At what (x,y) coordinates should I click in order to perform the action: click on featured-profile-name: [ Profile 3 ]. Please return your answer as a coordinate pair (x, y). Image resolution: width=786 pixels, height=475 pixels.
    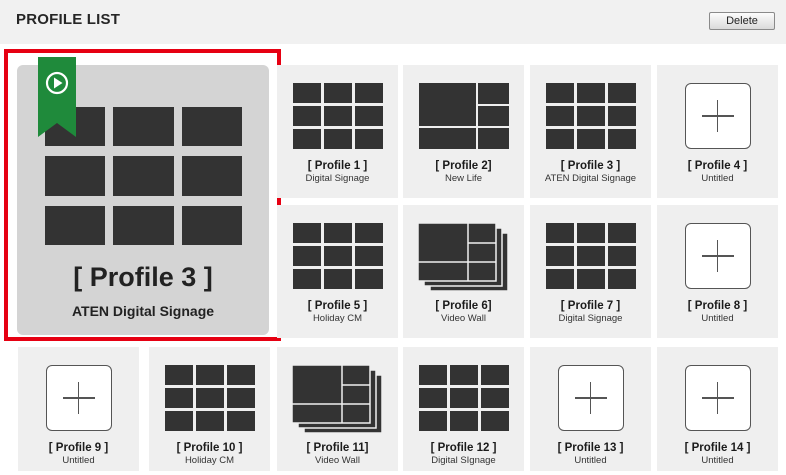
    Looking at the image, I should click on (143, 277).